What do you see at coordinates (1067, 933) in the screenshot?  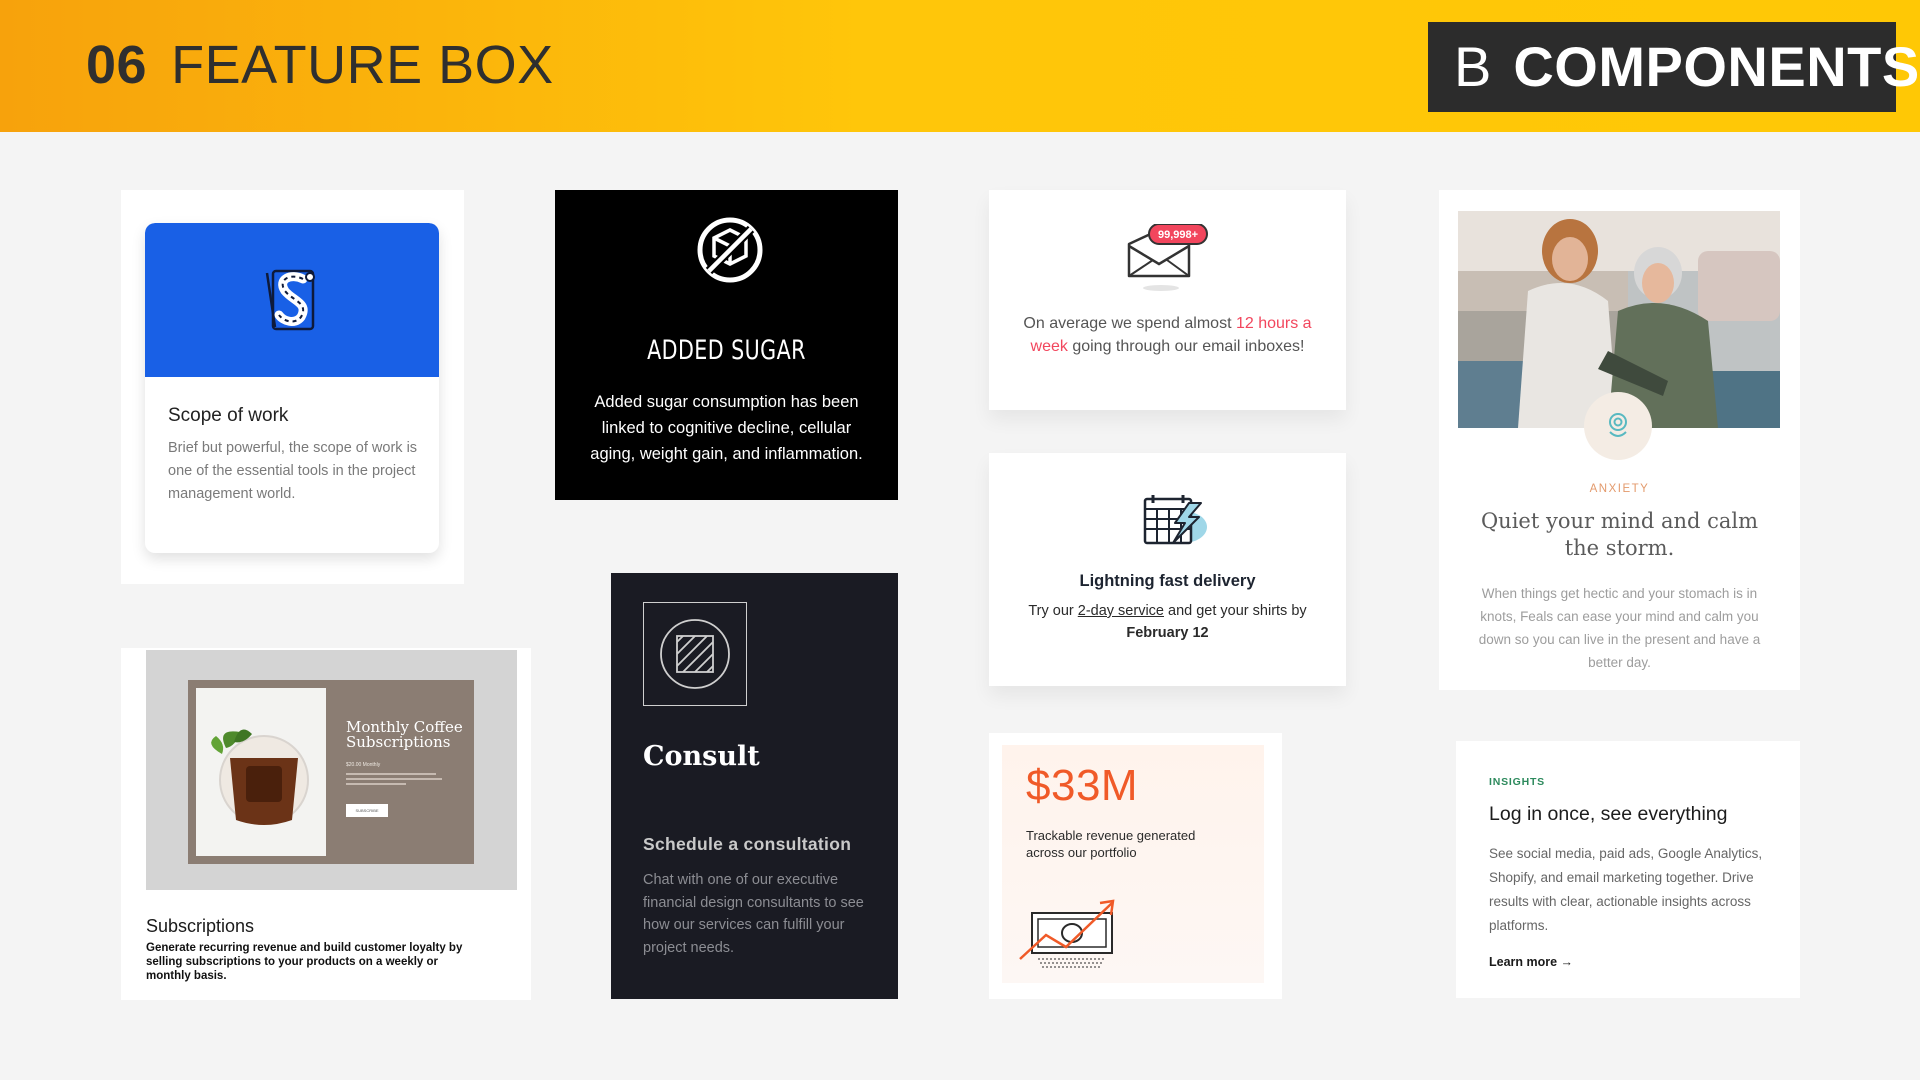 I see `money-chart-icon` at bounding box center [1067, 933].